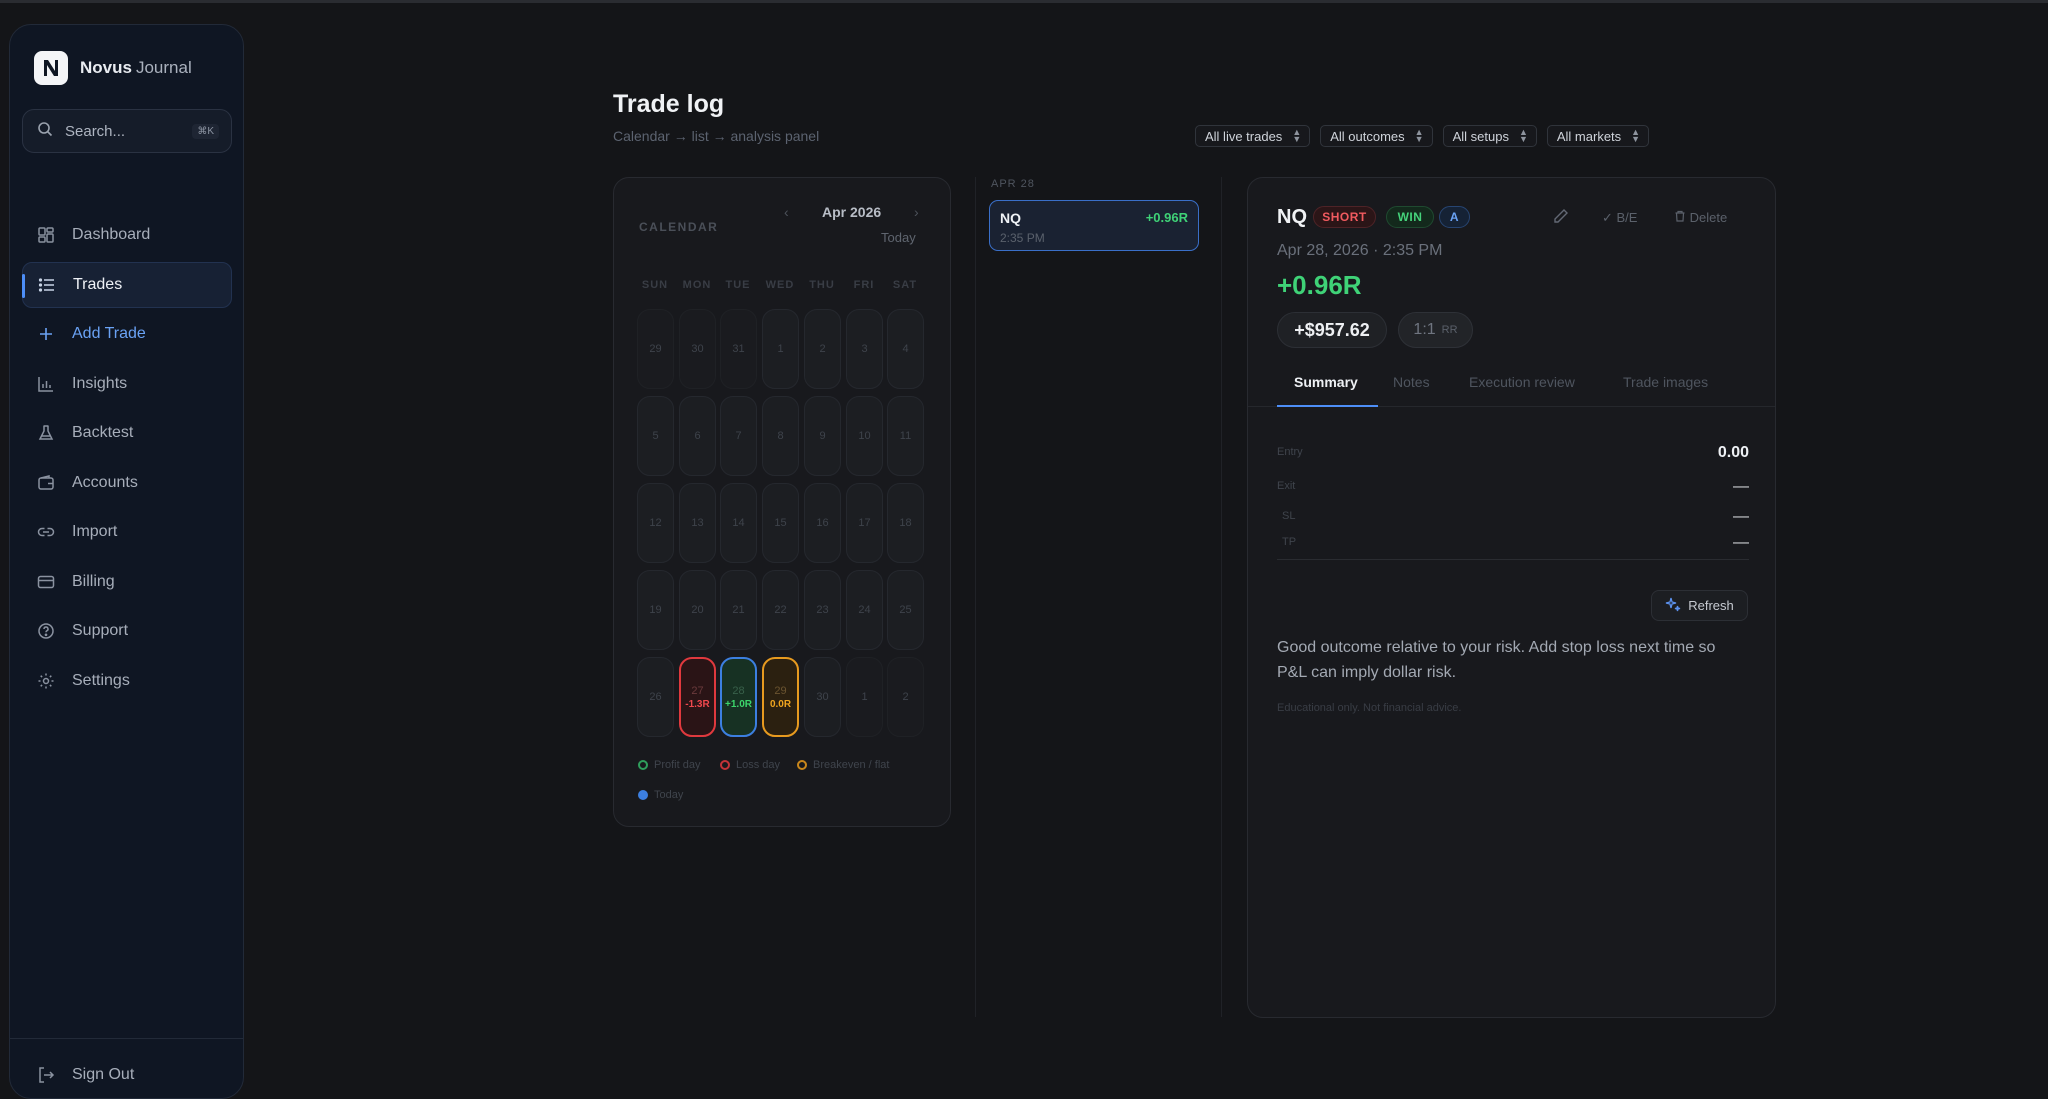 This screenshot has height=1099, width=2048. Describe the element at coordinates (643, 765) in the screenshot. I see `legend-dot-icon` at that location.